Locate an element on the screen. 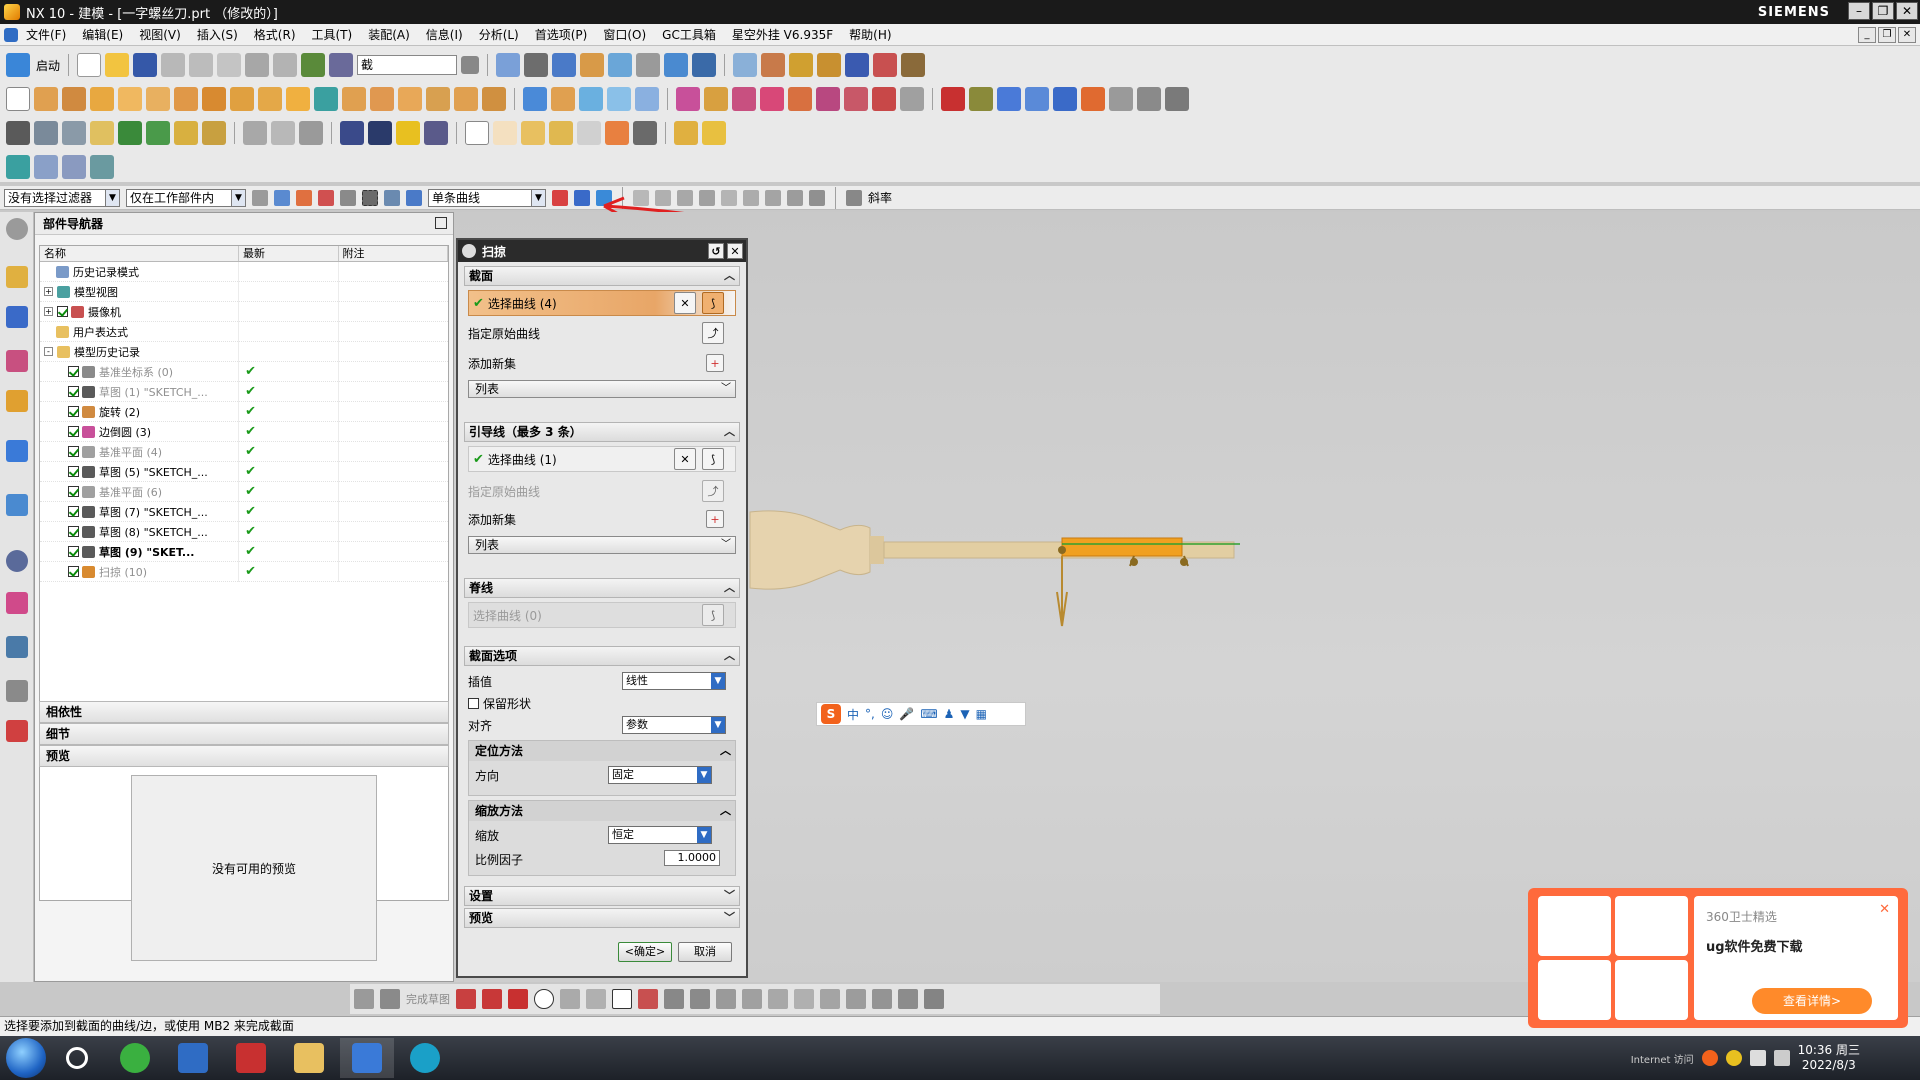  boss-icon is located at coordinates (130, 99).